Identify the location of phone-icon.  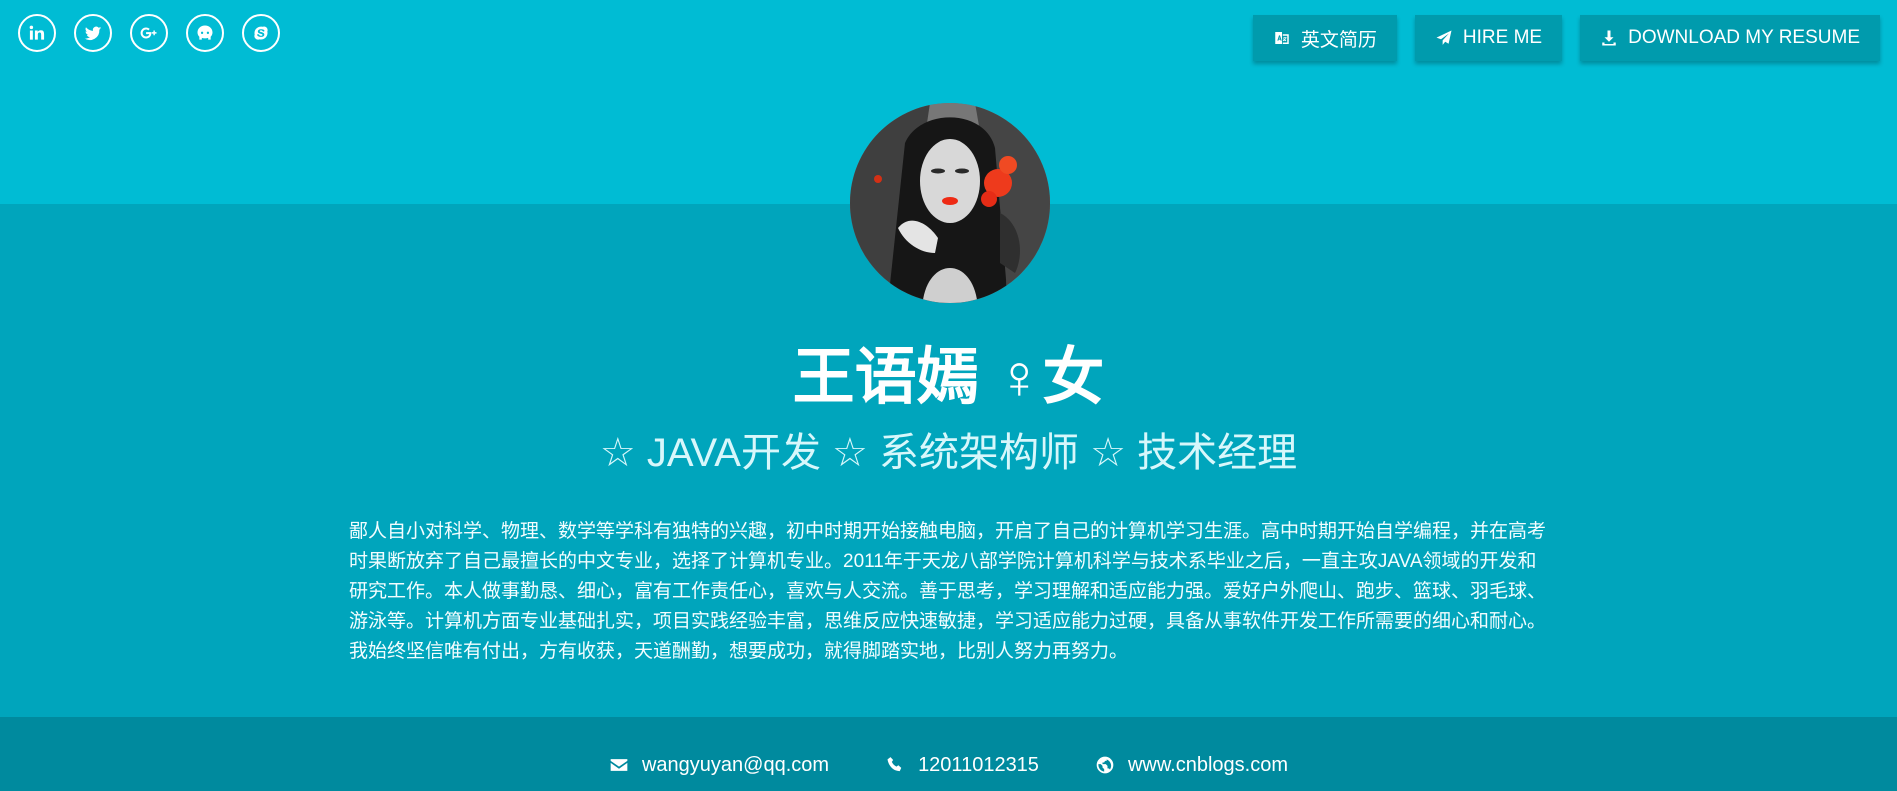
(894, 764).